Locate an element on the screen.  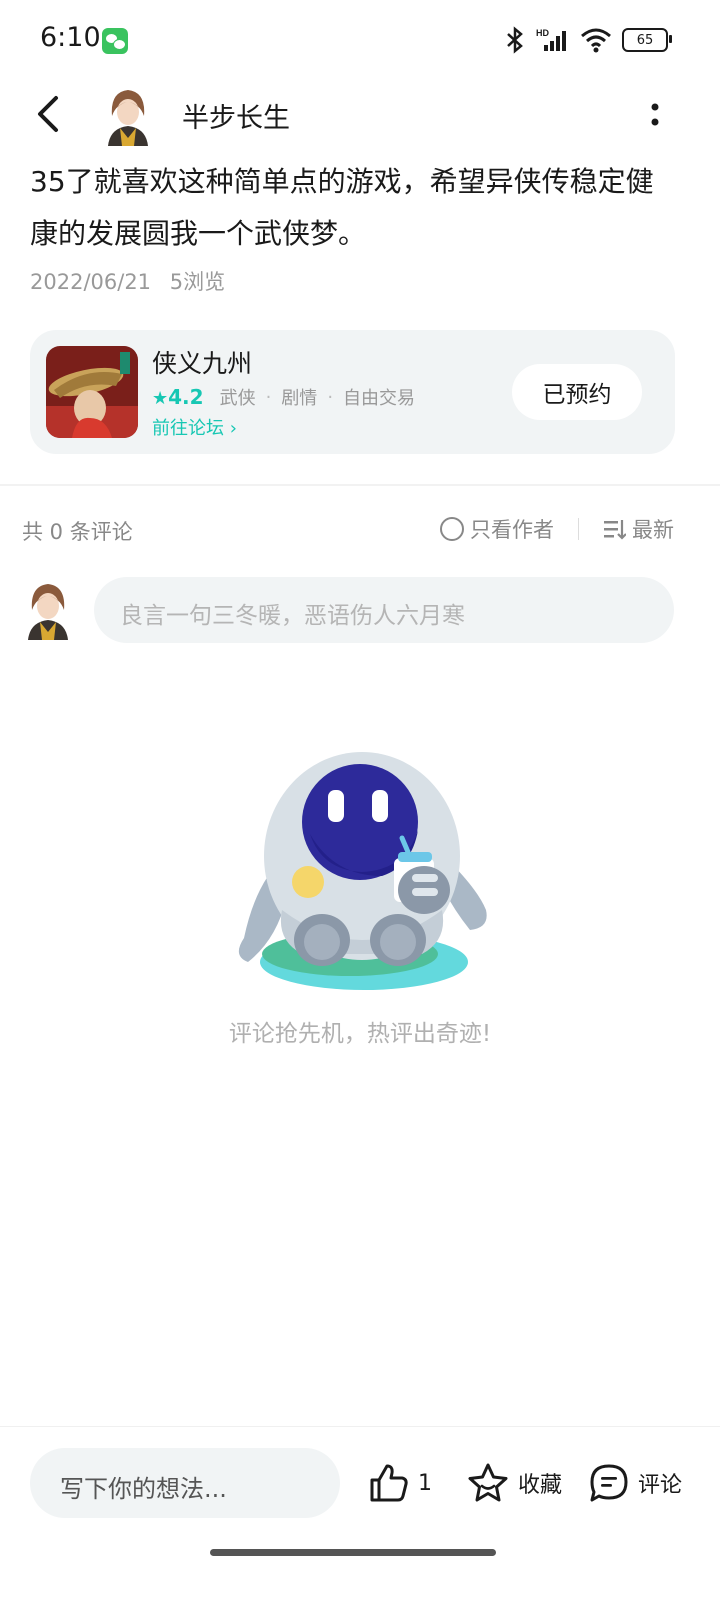
battery-icon: 65 is located at coordinates (647, 40).